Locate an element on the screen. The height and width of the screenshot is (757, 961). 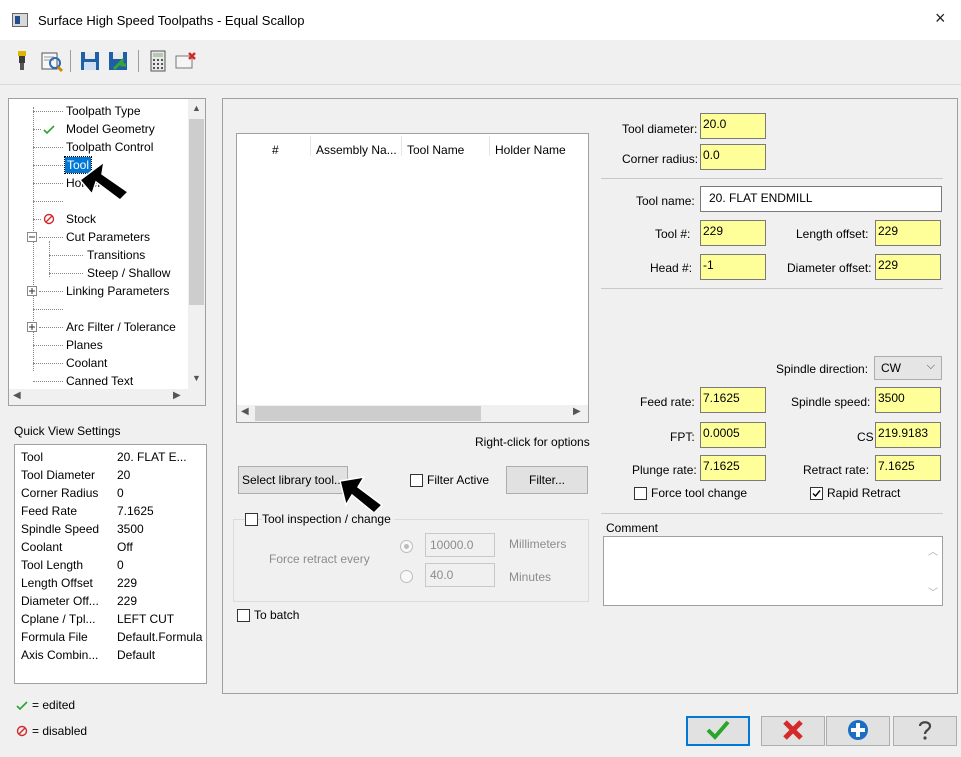
scroll-up-icon: ︿ is located at coordinates (933, 550).